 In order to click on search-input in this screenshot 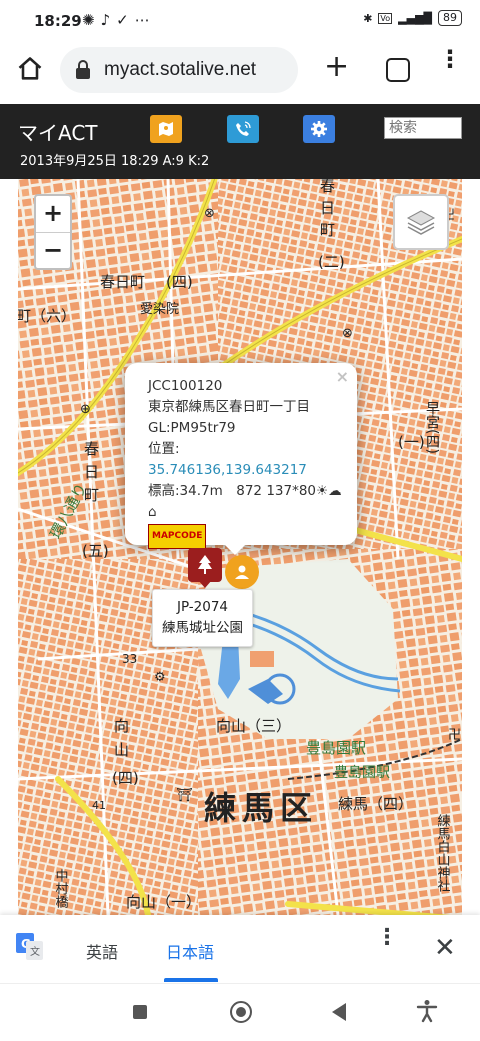, I will do `click(423, 128)`.